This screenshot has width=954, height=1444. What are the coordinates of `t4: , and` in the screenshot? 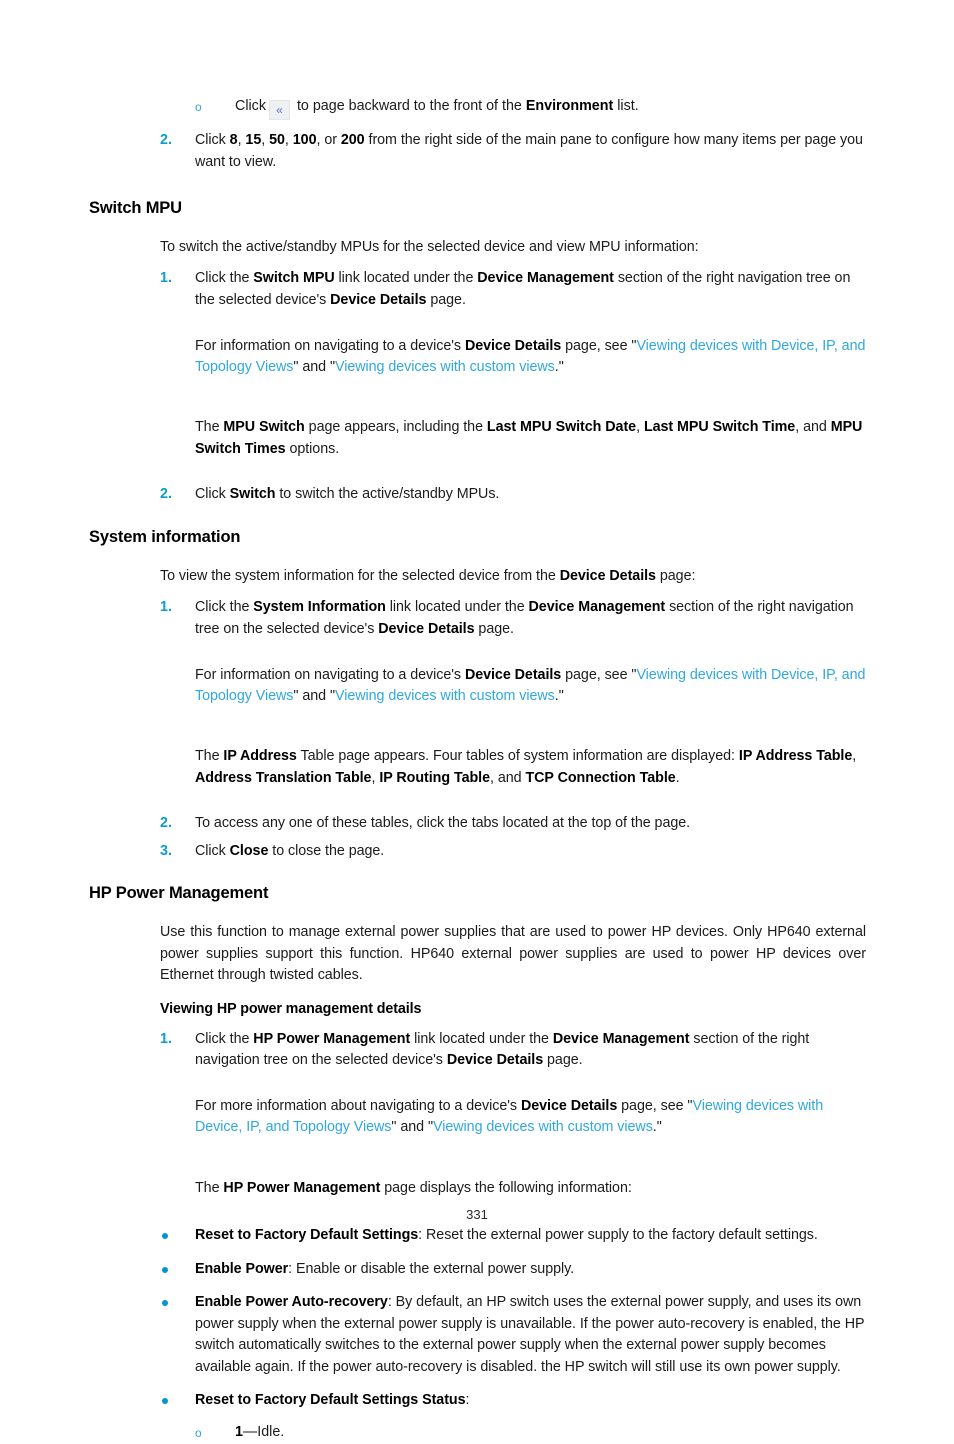 It's located at (813, 427).